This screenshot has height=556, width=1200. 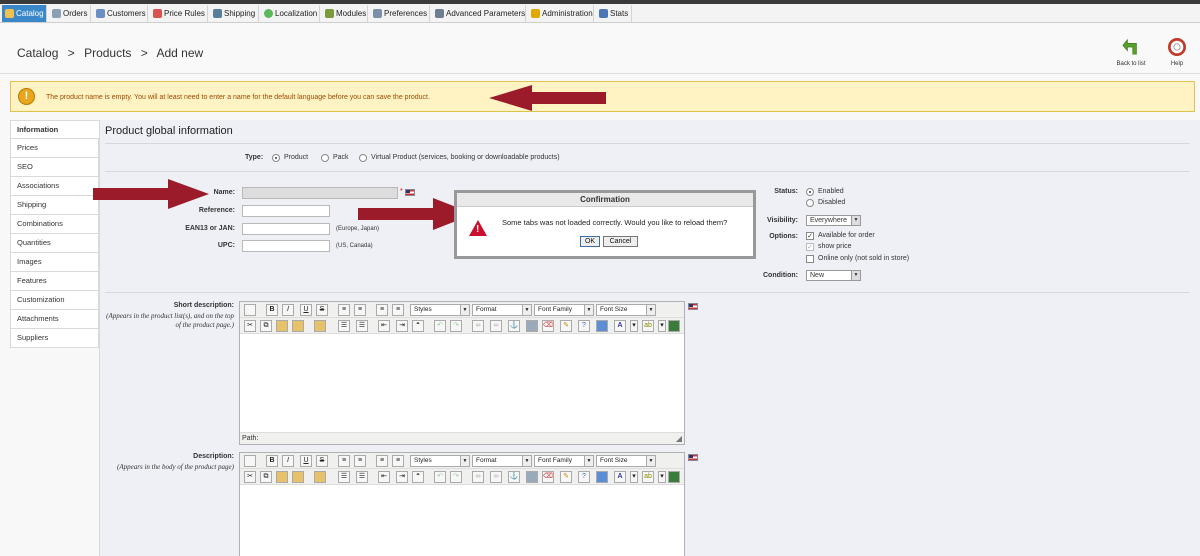 I want to click on link-icon: ∞, so click(x=478, y=477).